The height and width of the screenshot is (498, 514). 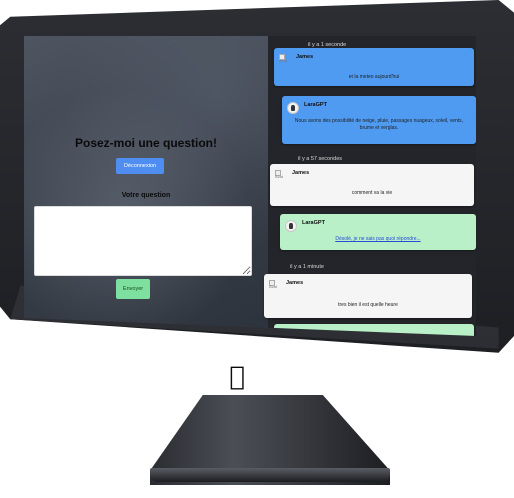 I want to click on monitor-stand-base, so click(x=270, y=475).